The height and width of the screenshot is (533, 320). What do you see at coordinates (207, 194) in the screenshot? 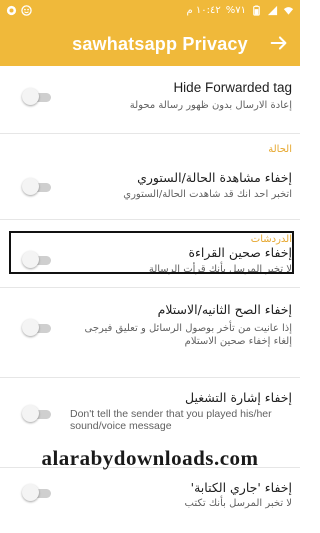
I see `setting-summary: اتخبر احد انك قد شاهدت الحالة/الستوري` at bounding box center [207, 194].